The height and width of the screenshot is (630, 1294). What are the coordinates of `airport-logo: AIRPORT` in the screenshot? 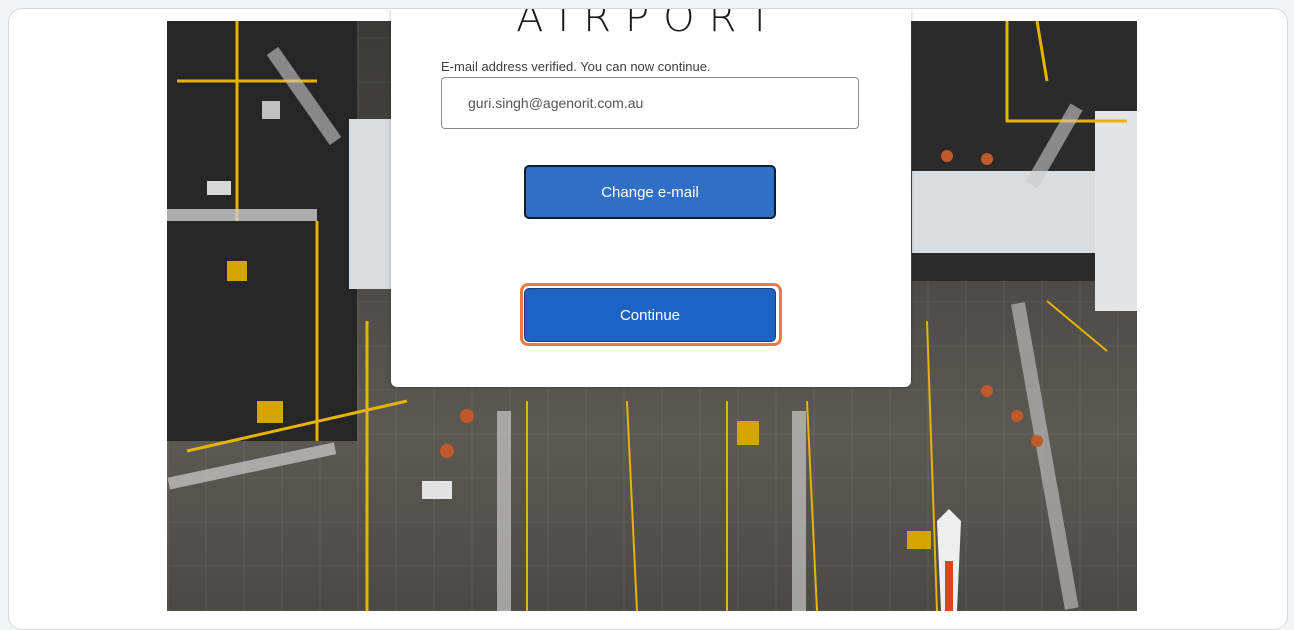 It's located at (651, 24).